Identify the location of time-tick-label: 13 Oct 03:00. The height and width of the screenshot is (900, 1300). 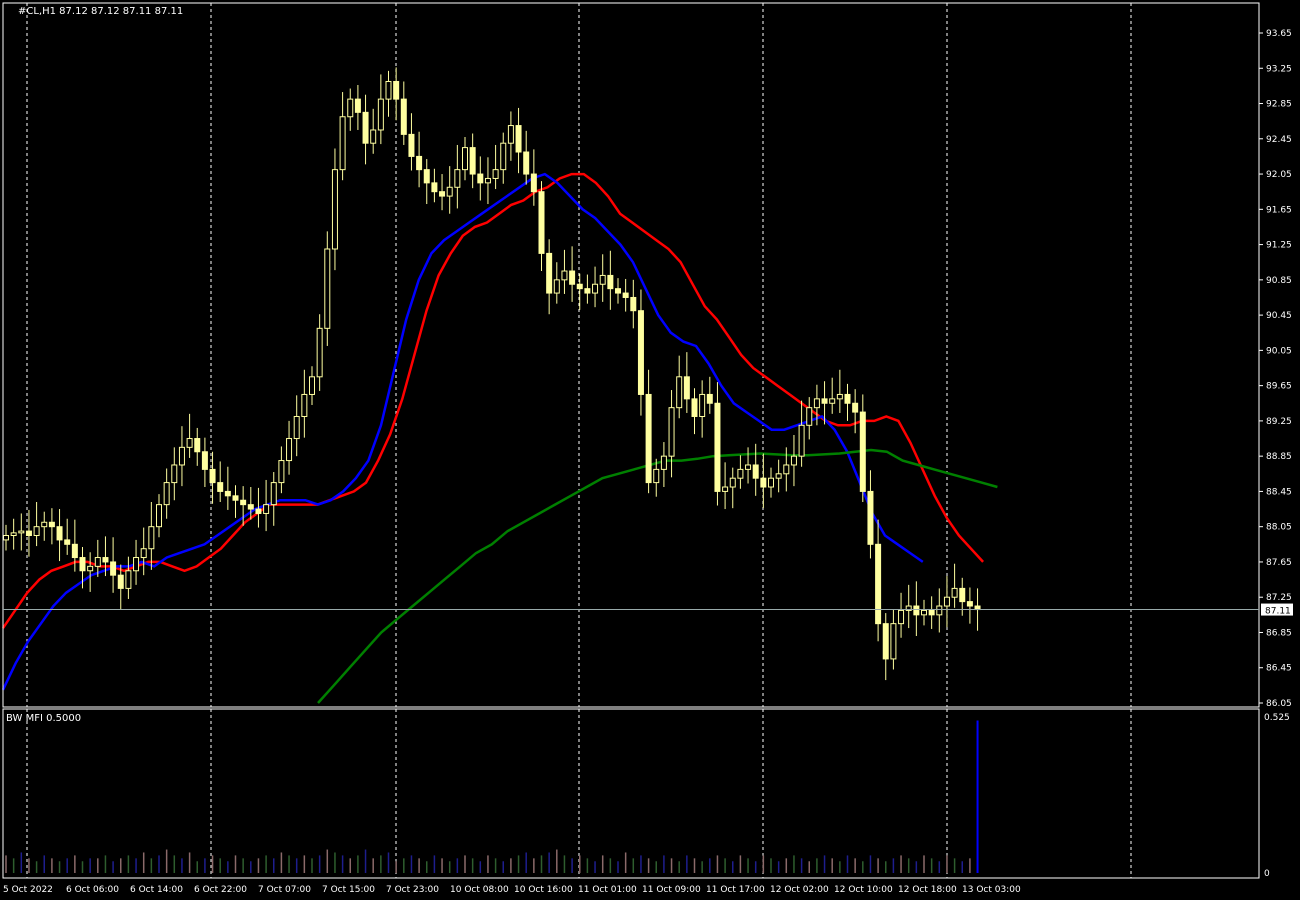
(991, 890).